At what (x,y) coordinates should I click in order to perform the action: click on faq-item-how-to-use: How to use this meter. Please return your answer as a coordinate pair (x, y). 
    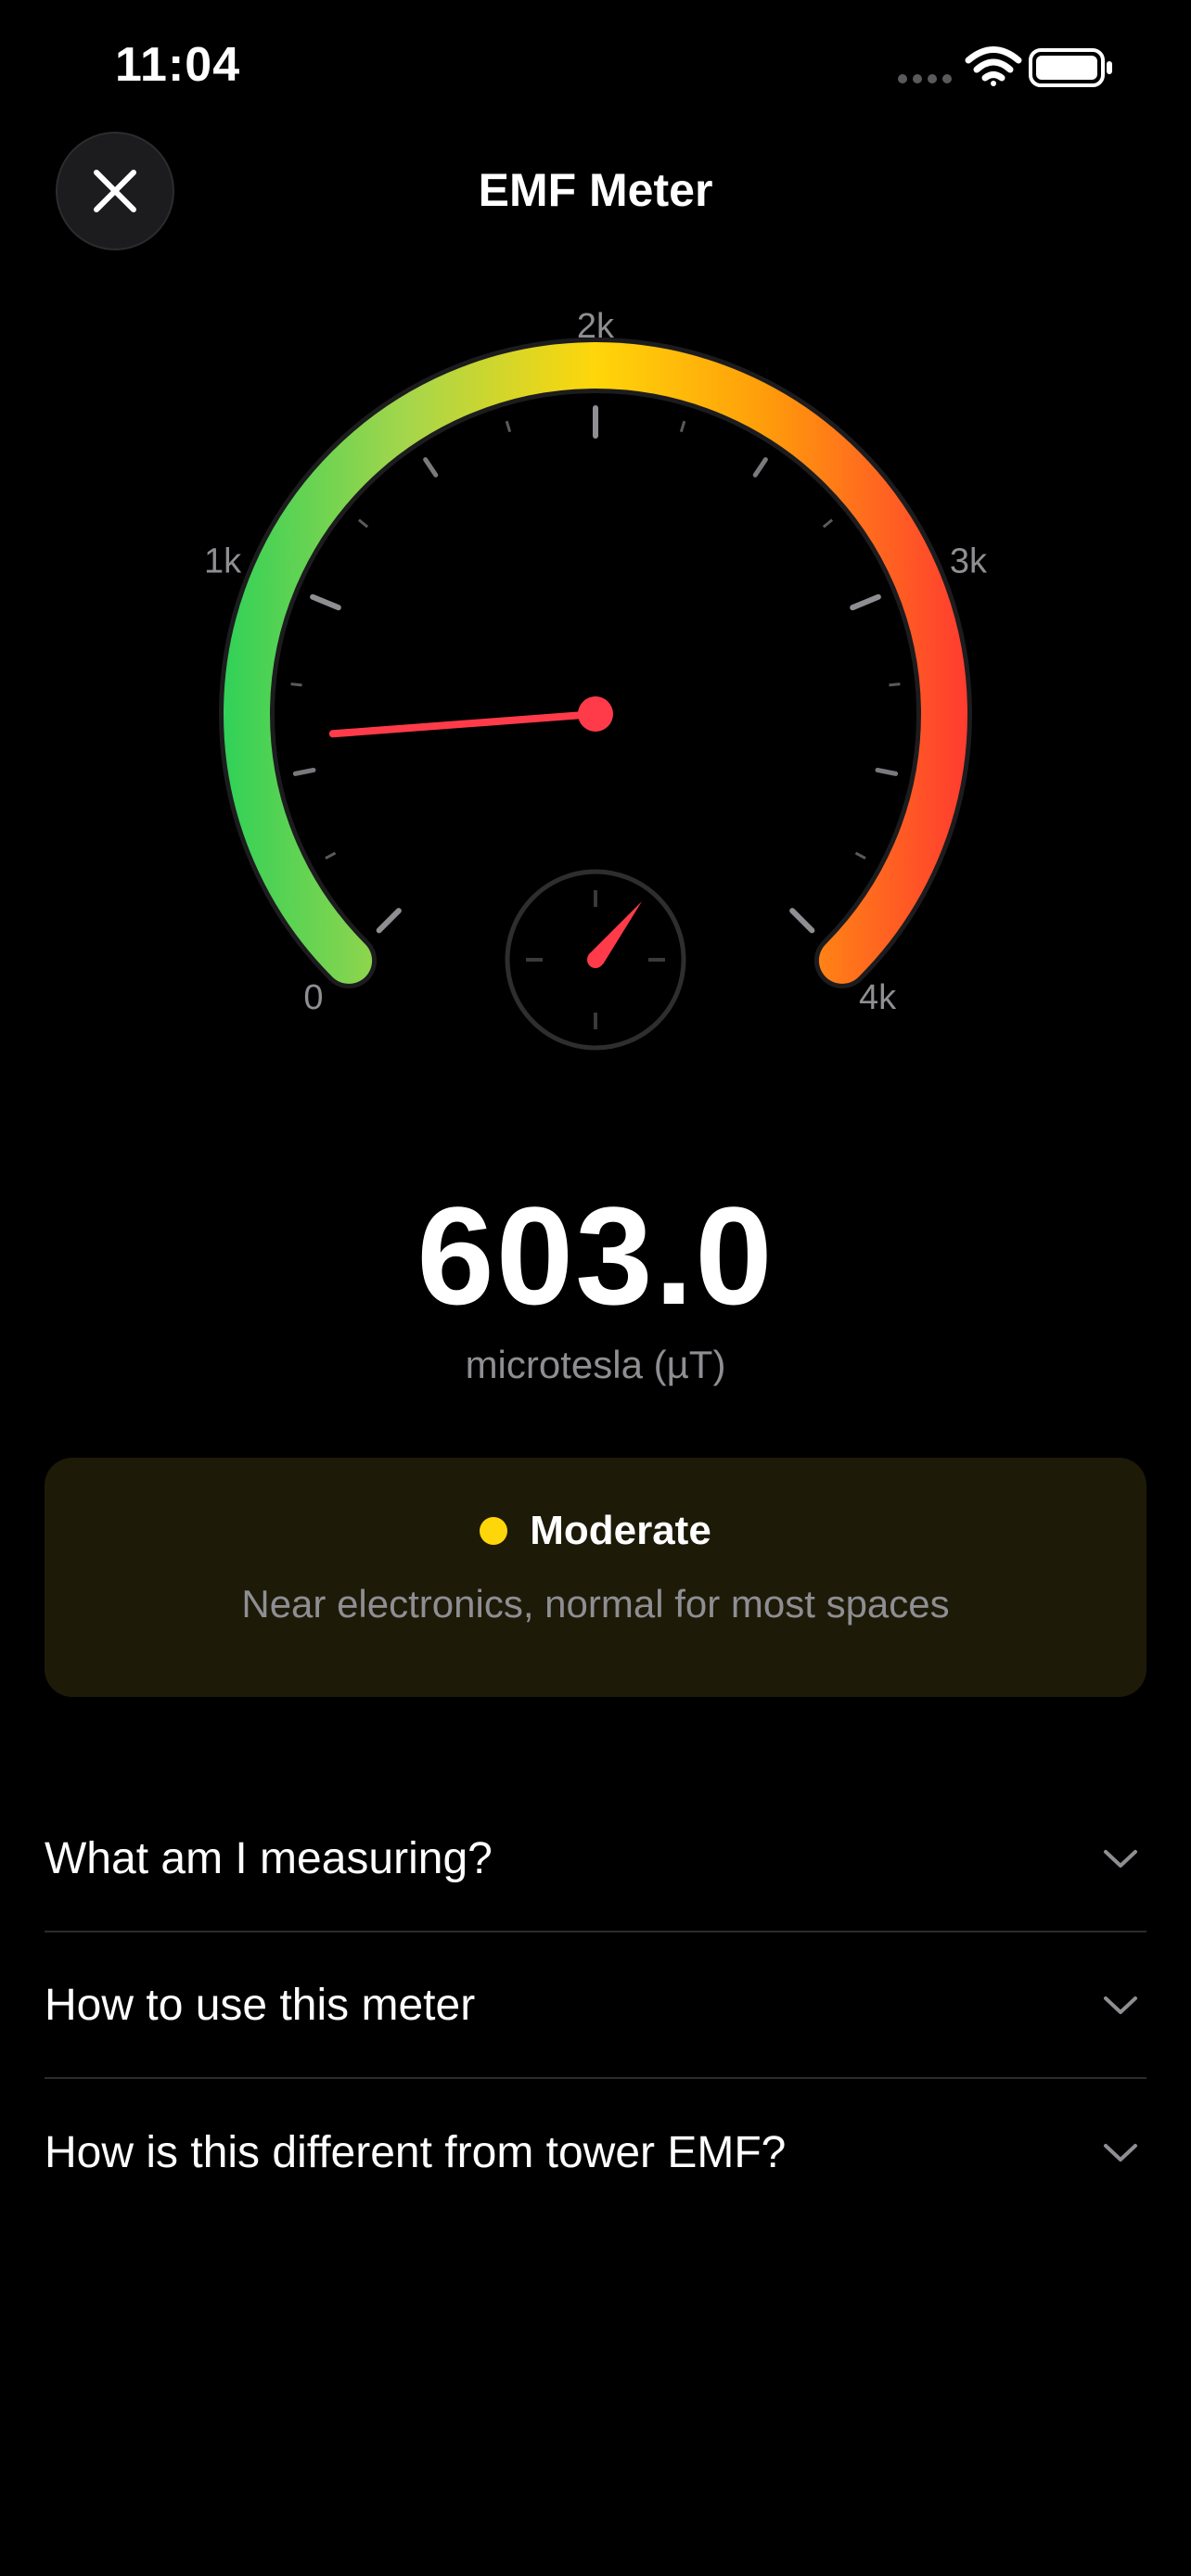
    Looking at the image, I should click on (595, 2006).